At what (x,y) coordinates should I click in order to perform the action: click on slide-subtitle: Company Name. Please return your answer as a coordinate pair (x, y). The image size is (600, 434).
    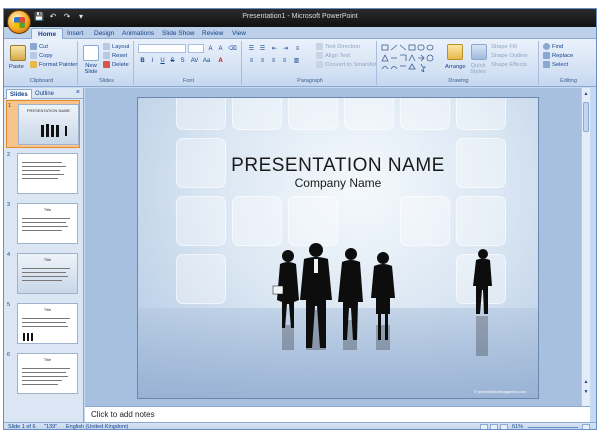
    Looking at the image, I should click on (338, 183).